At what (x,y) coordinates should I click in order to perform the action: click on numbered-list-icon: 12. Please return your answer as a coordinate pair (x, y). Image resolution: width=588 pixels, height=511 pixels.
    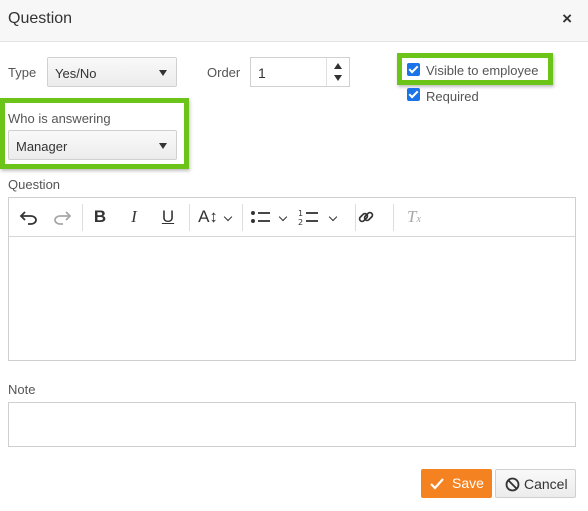
    Looking at the image, I should click on (309, 217).